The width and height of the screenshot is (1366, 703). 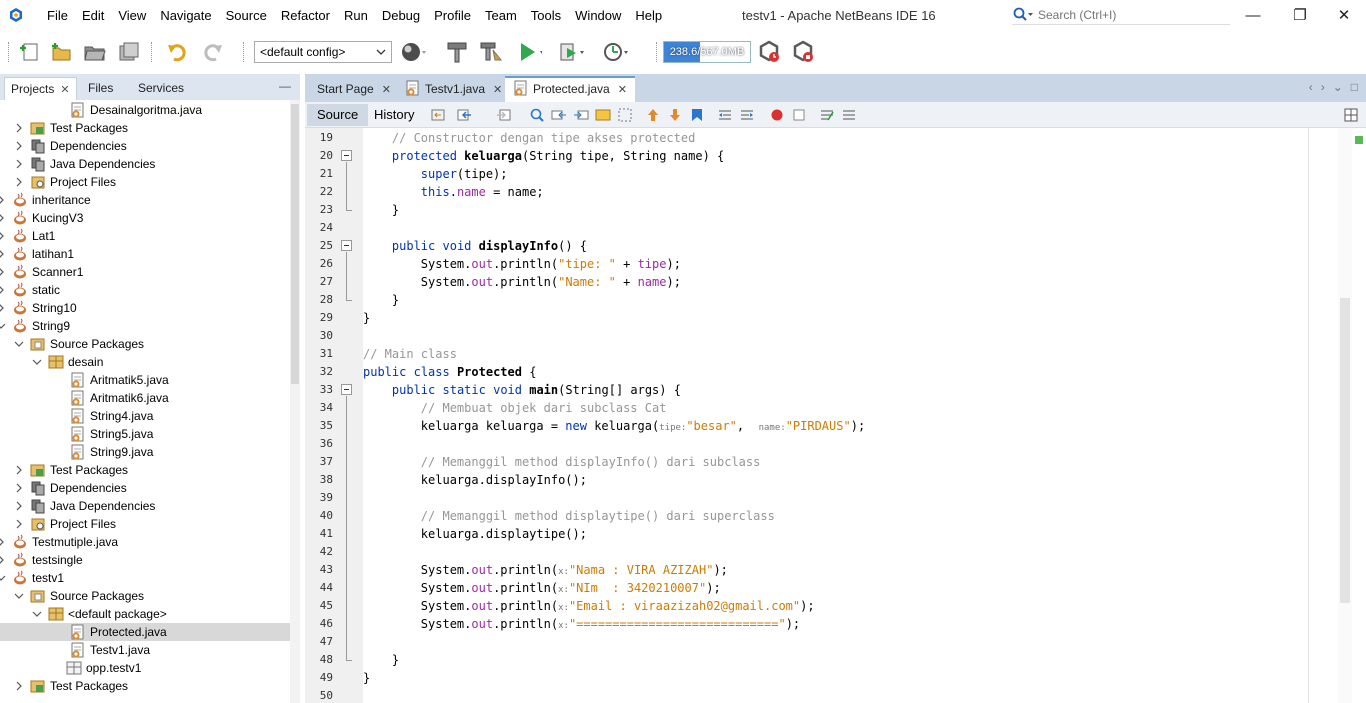 I want to click on tree-node: KucingV3, so click(x=145, y=218).